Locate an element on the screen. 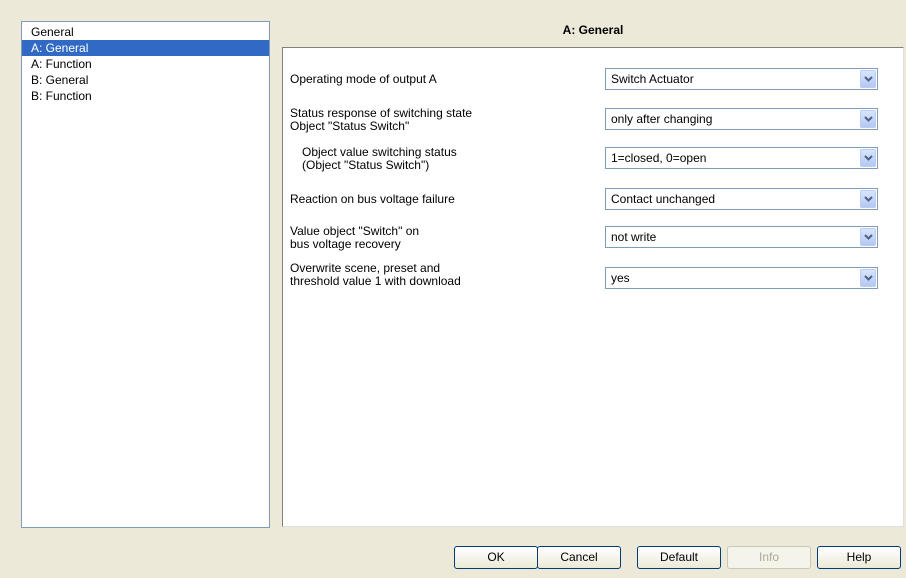  page-title: A: General is located at coordinates (593, 30).